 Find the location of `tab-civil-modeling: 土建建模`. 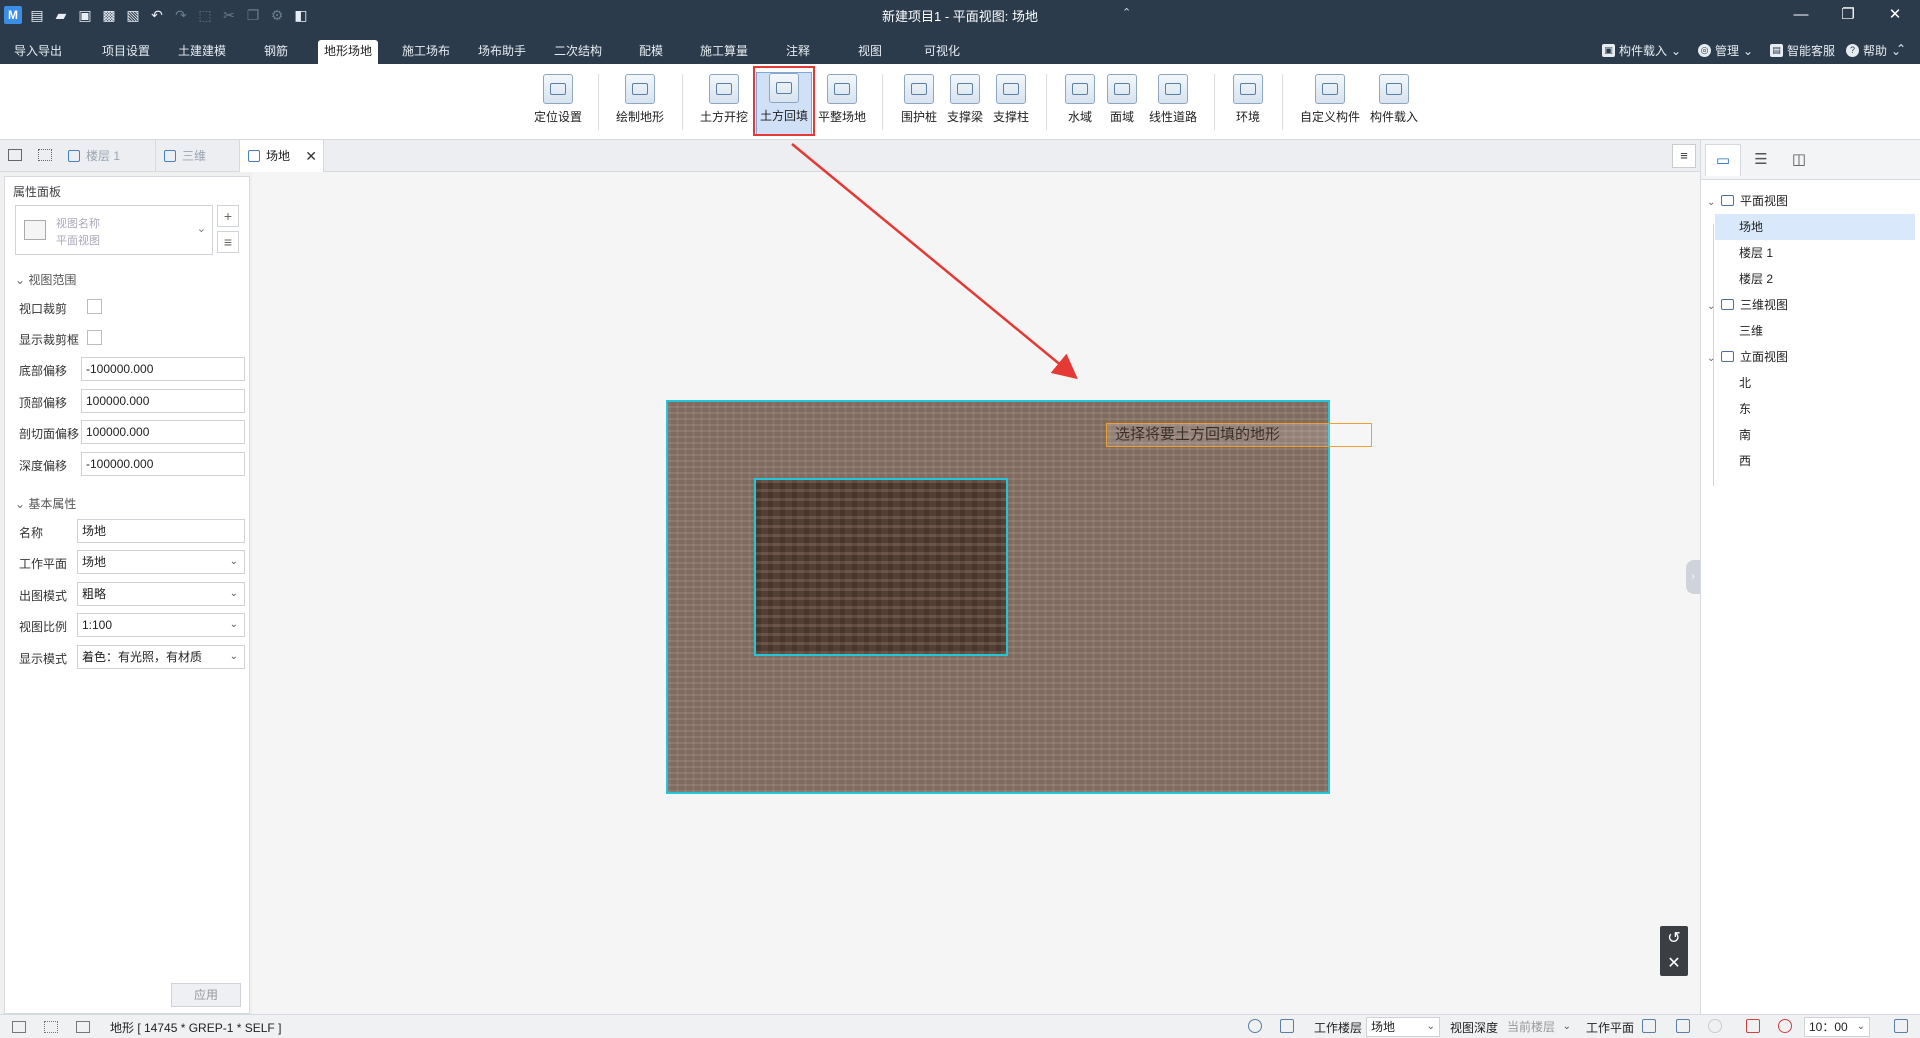

tab-civil-modeling: 土建建模 is located at coordinates (202, 52).